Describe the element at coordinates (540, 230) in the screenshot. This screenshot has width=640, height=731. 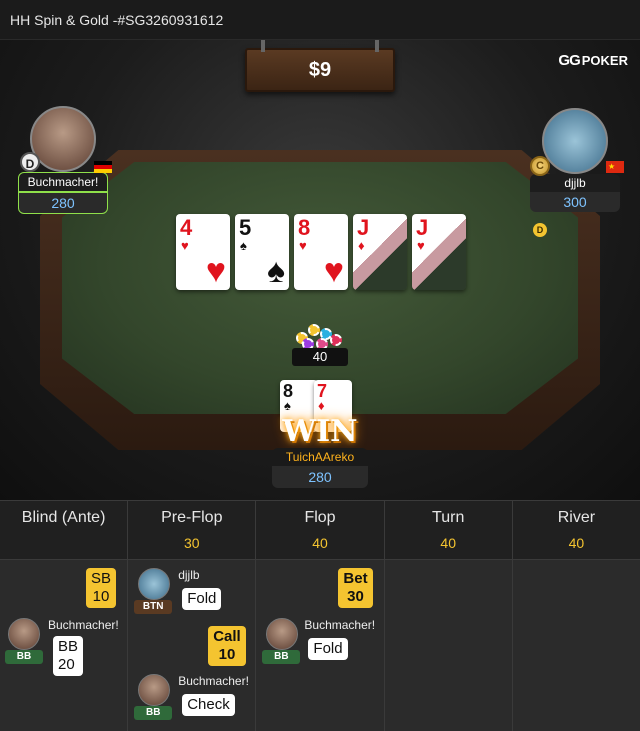
I see `dealer-button-icon: D` at that location.